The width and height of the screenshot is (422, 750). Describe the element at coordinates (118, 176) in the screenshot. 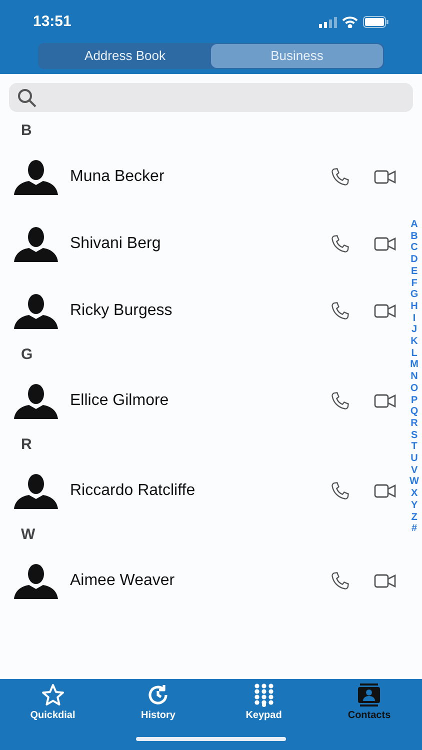

I see `contact-name: Muna Becker` at that location.